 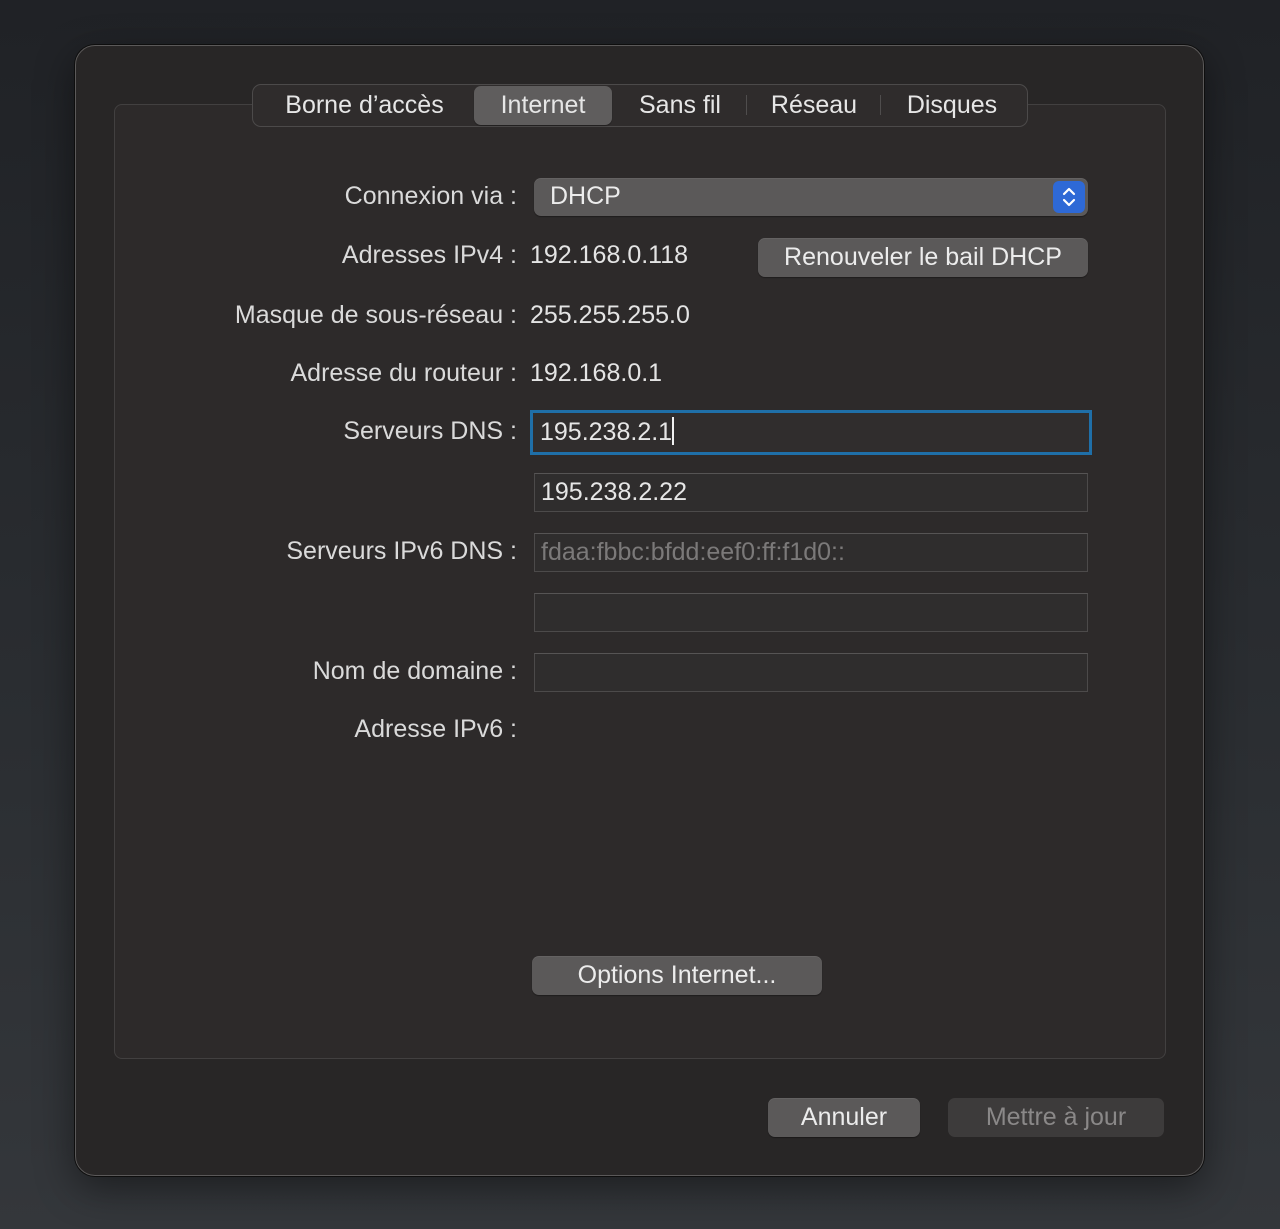 I want to click on ipv4-label: Adresses IPv4 :, so click(x=429, y=255).